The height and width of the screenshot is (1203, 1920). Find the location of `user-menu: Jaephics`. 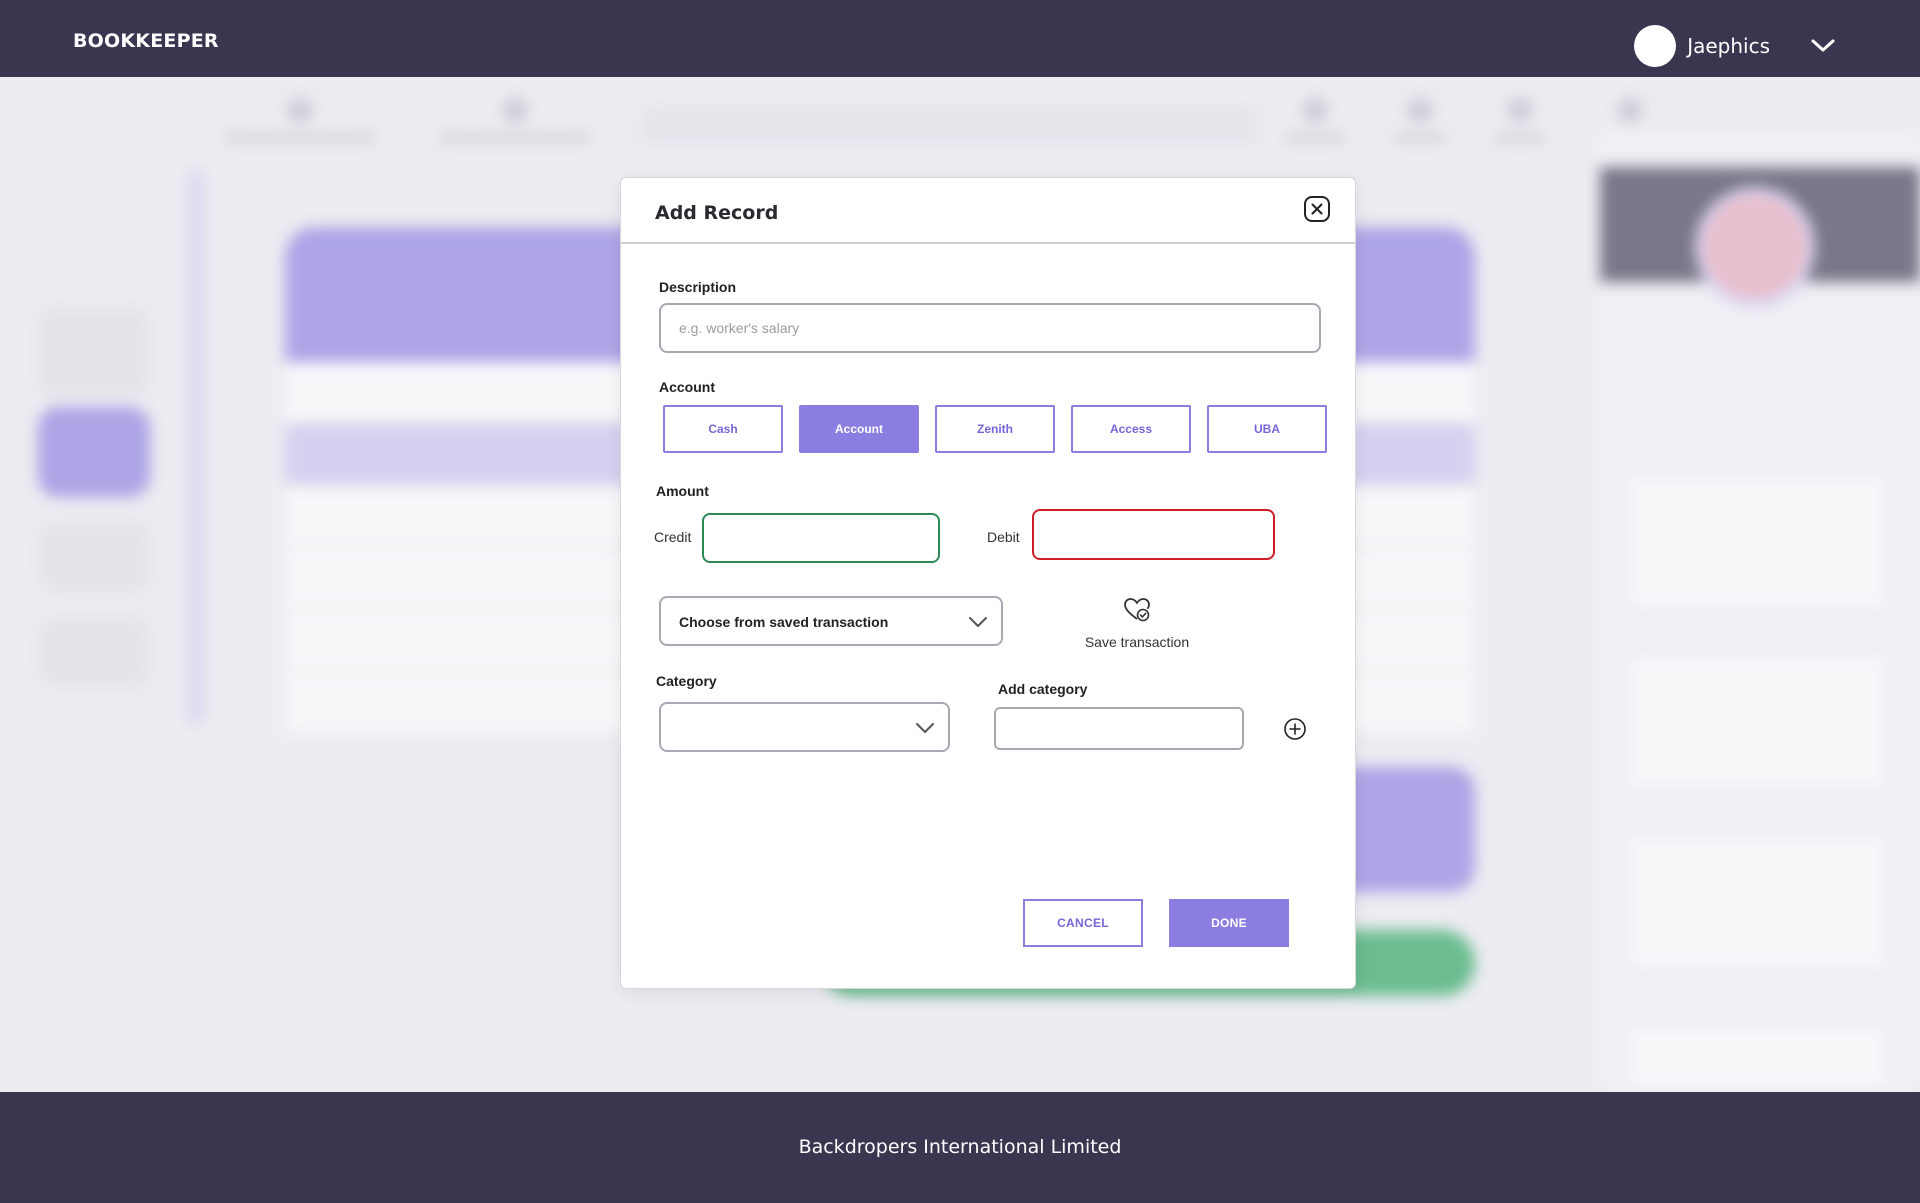

user-menu: Jaephics is located at coordinates (1702, 46).